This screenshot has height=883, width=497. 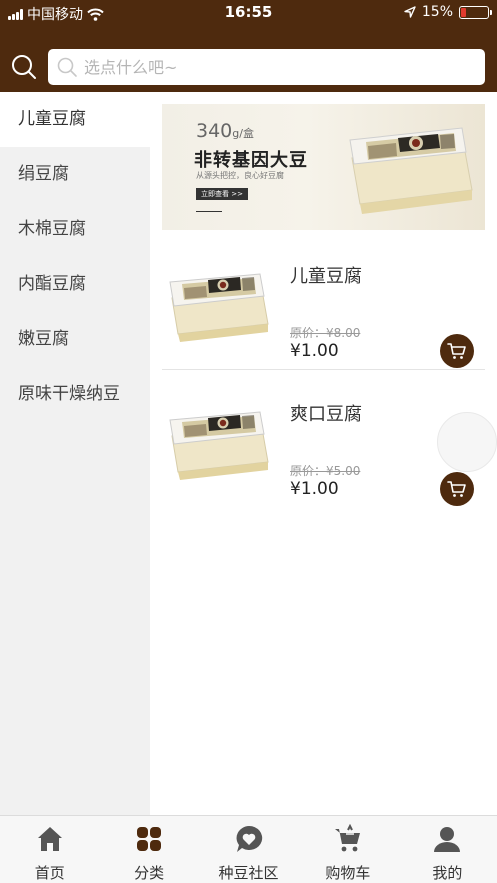 What do you see at coordinates (326, 276) in the screenshot?
I see `product-name: 儿童豆腐` at bounding box center [326, 276].